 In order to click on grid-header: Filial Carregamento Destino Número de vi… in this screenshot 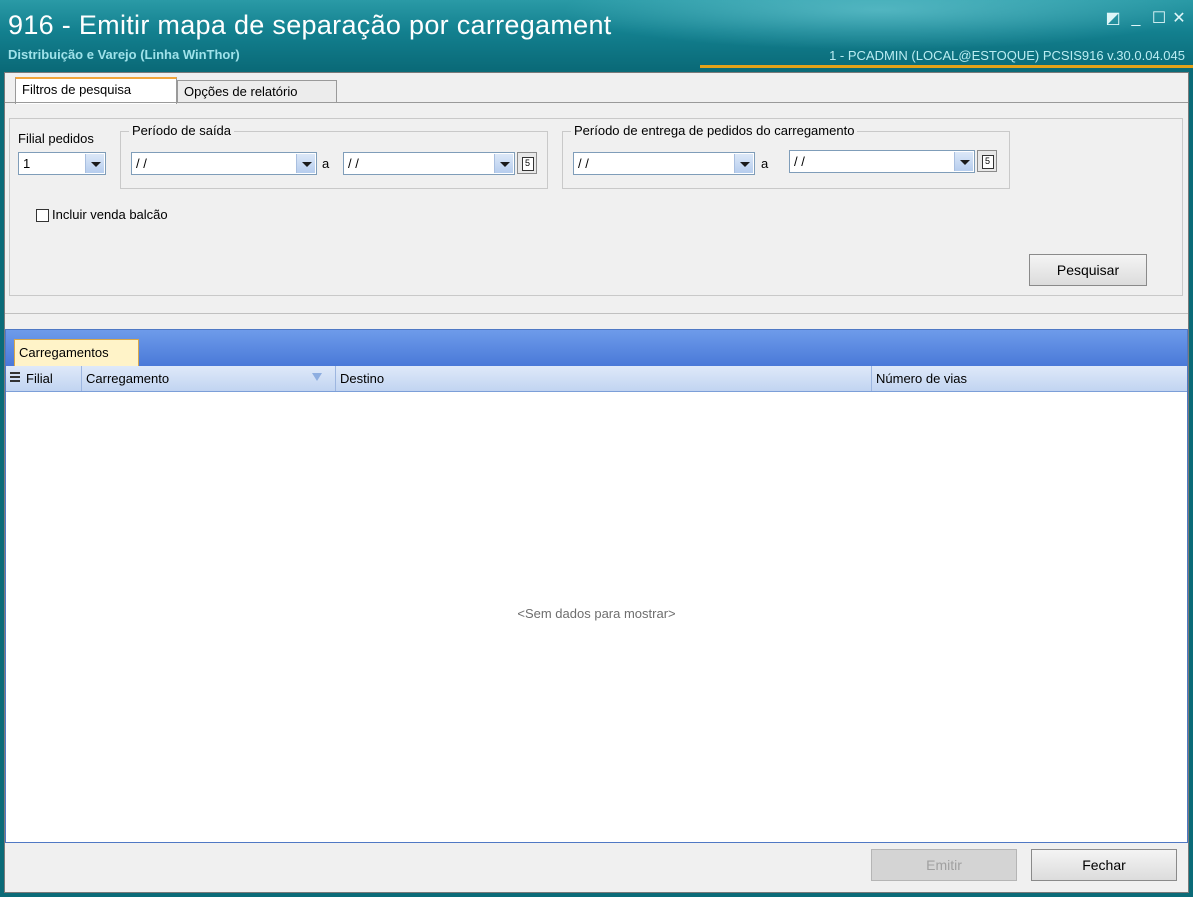, I will do `click(596, 379)`.